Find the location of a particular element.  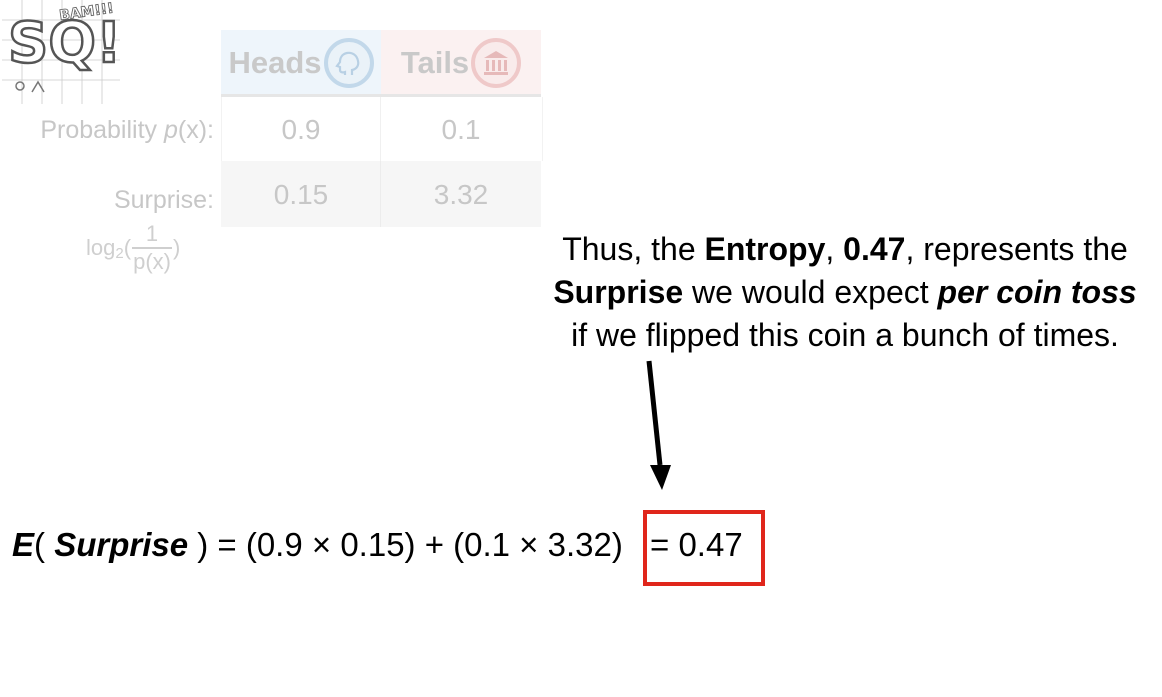

log-formula: log 2( 1 p(x) ) is located at coordinates (133, 247).